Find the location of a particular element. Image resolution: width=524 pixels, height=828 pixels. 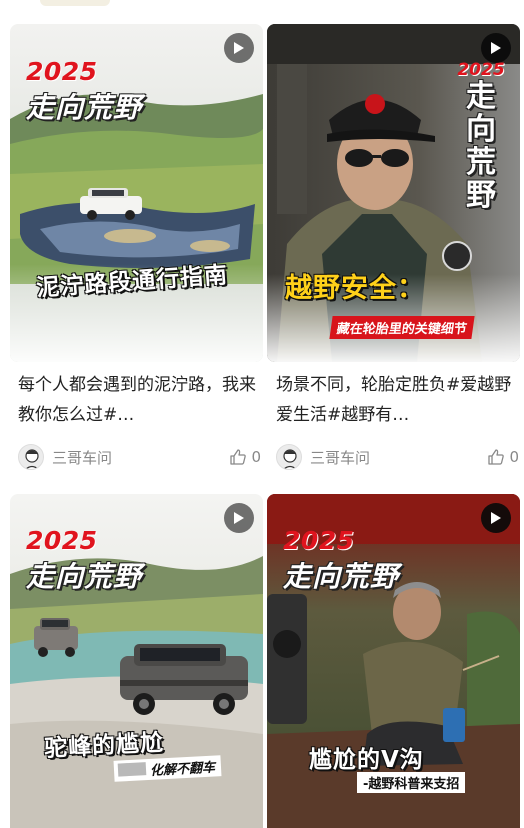

cover-title: 尴尬的V沟 is located at coordinates (366, 757).